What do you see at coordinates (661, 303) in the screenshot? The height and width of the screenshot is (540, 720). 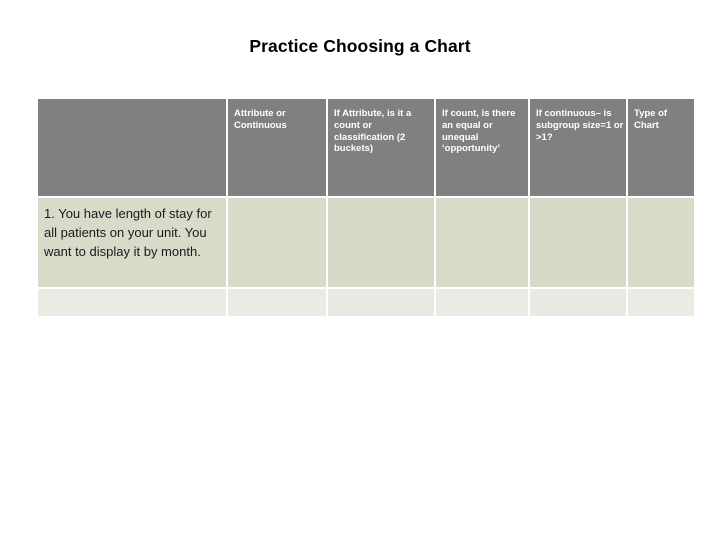 I see `row-2-type-of-chart-cell` at bounding box center [661, 303].